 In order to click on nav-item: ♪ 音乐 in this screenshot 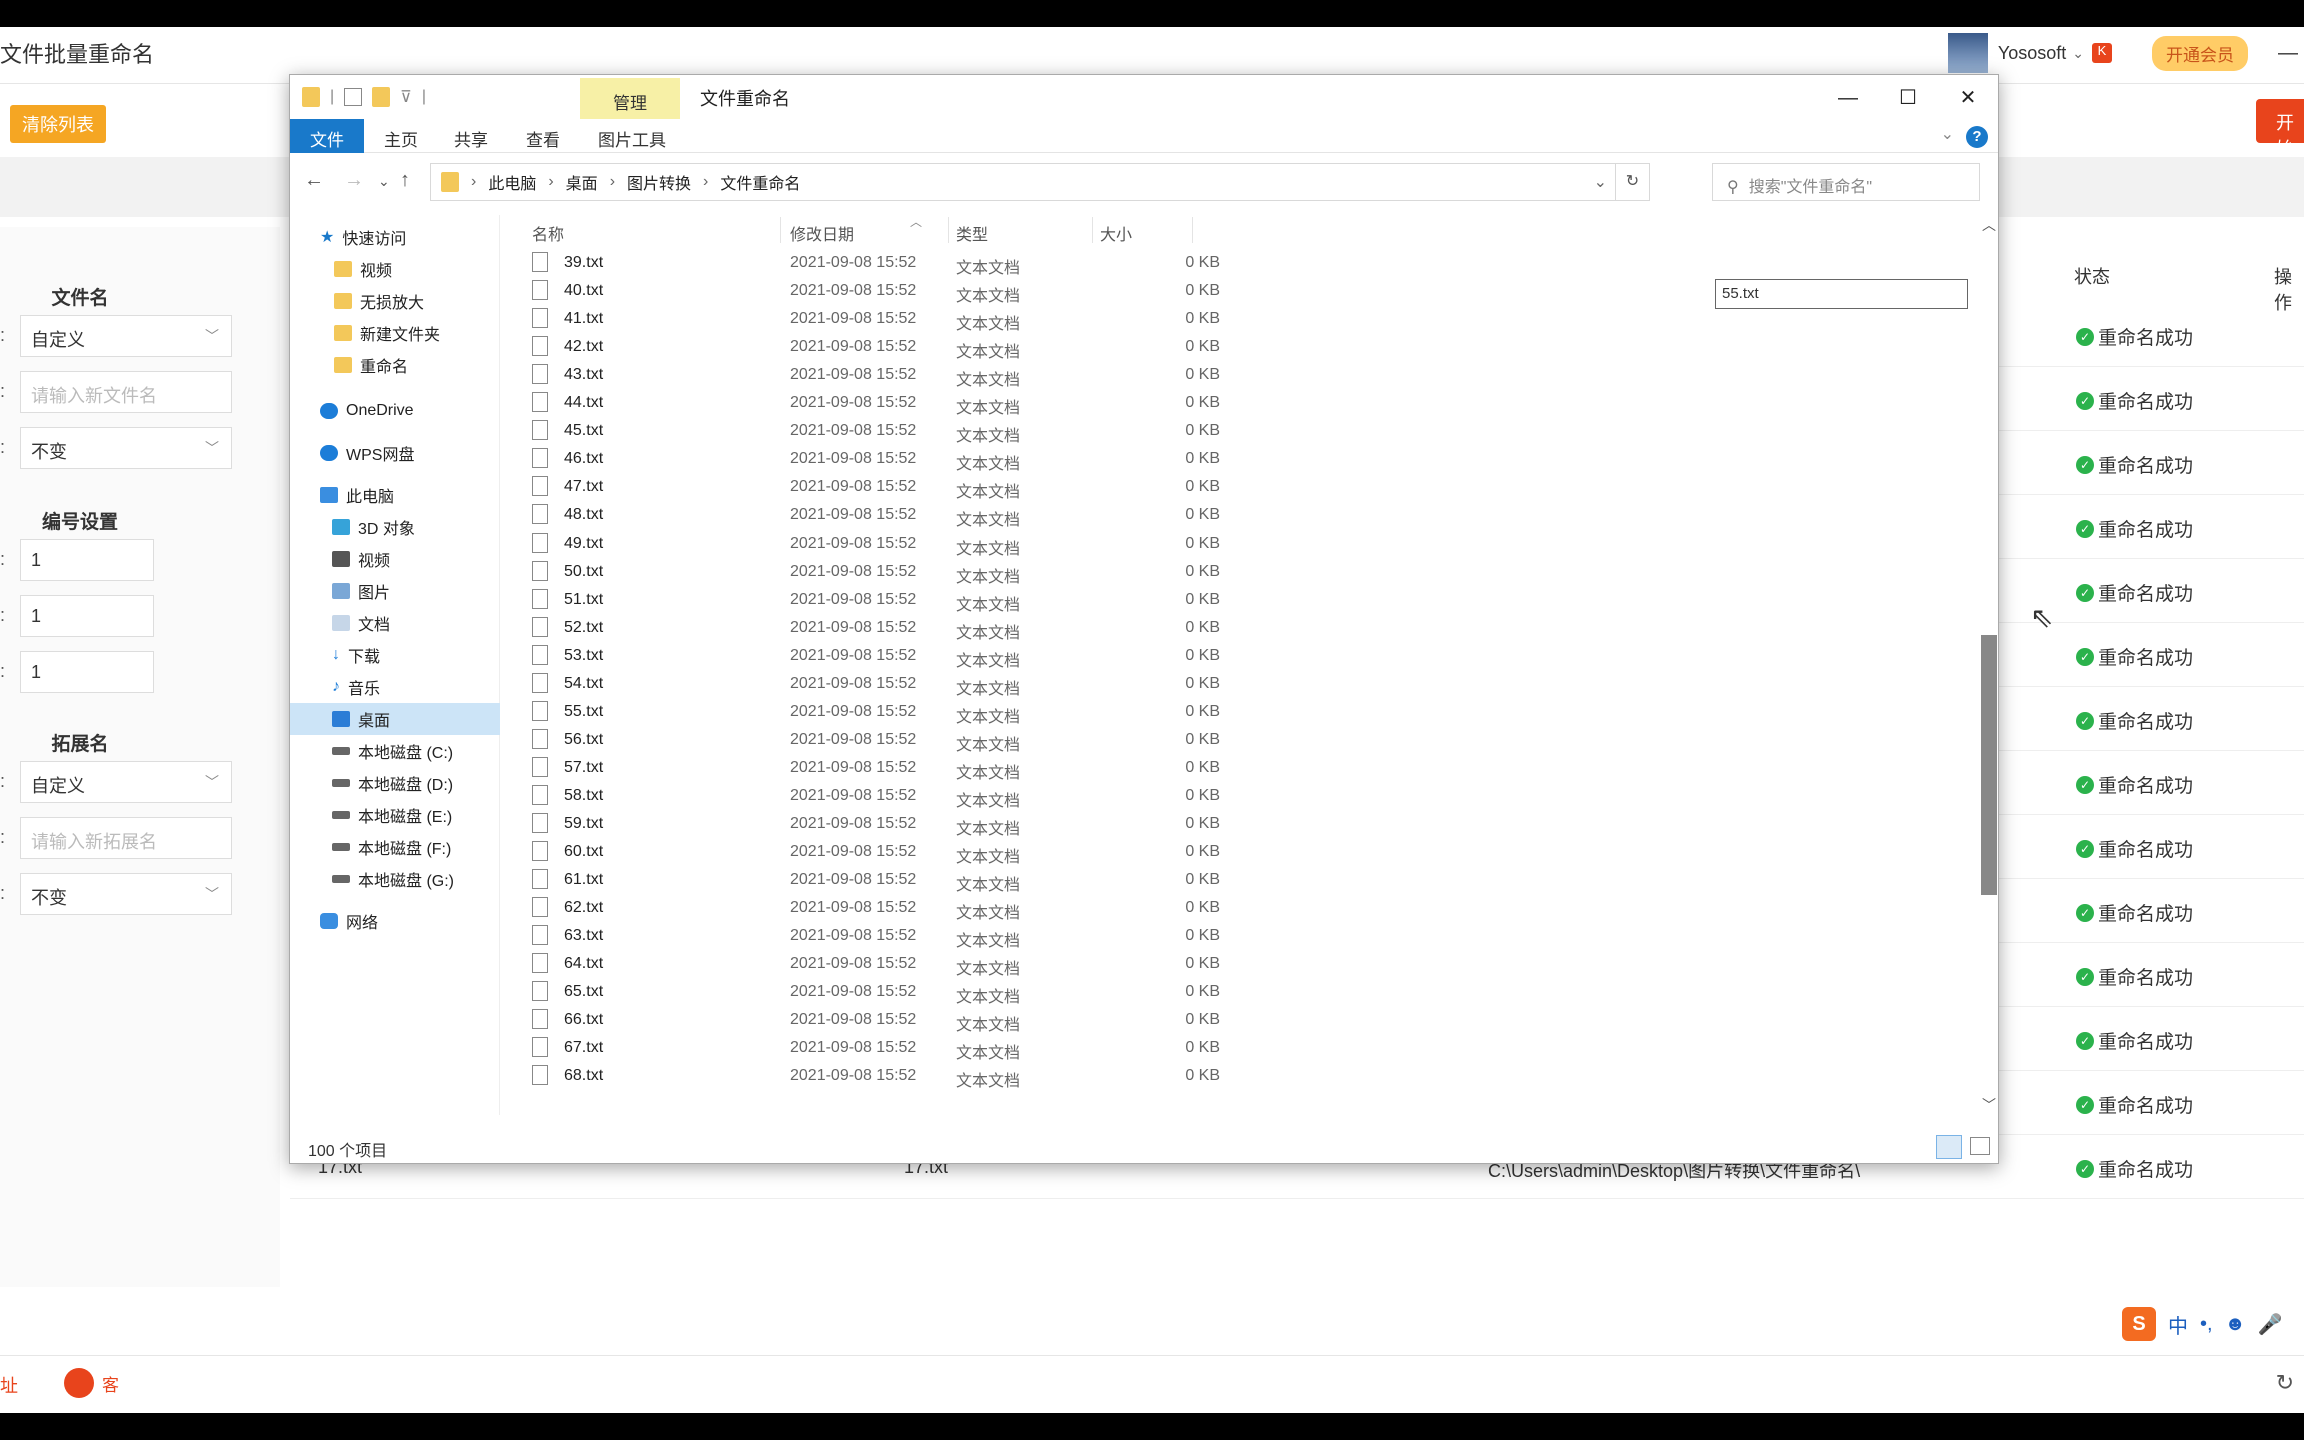, I will do `click(395, 687)`.